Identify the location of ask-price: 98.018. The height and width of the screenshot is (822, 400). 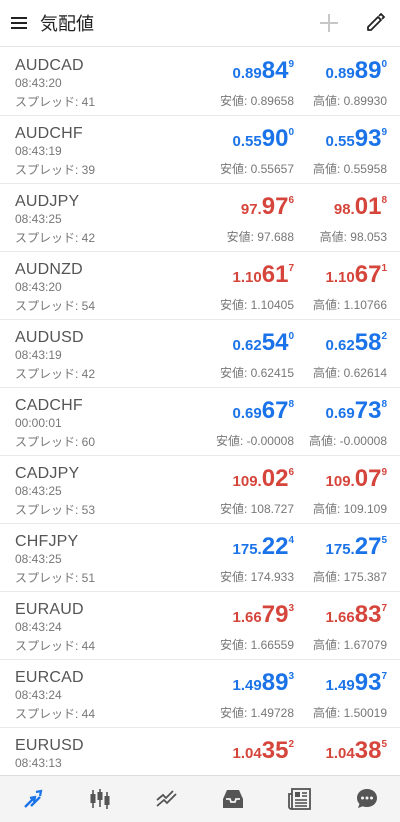
(360, 206).